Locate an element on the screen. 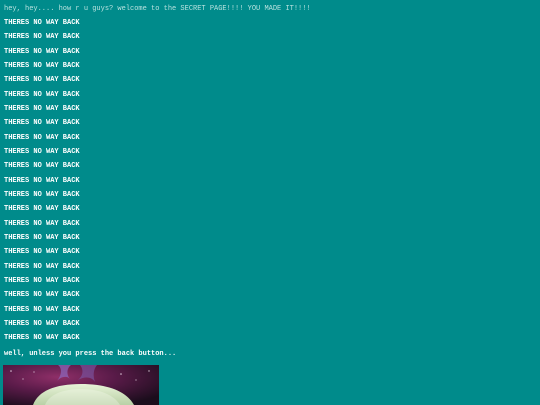 The height and width of the screenshot is (405, 540). space-image is located at coordinates (81, 385).